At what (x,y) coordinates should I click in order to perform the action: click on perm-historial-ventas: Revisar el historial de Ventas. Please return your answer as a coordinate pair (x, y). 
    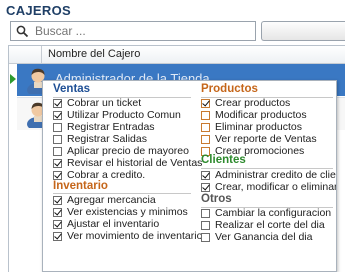
    Looking at the image, I should click on (127, 163).